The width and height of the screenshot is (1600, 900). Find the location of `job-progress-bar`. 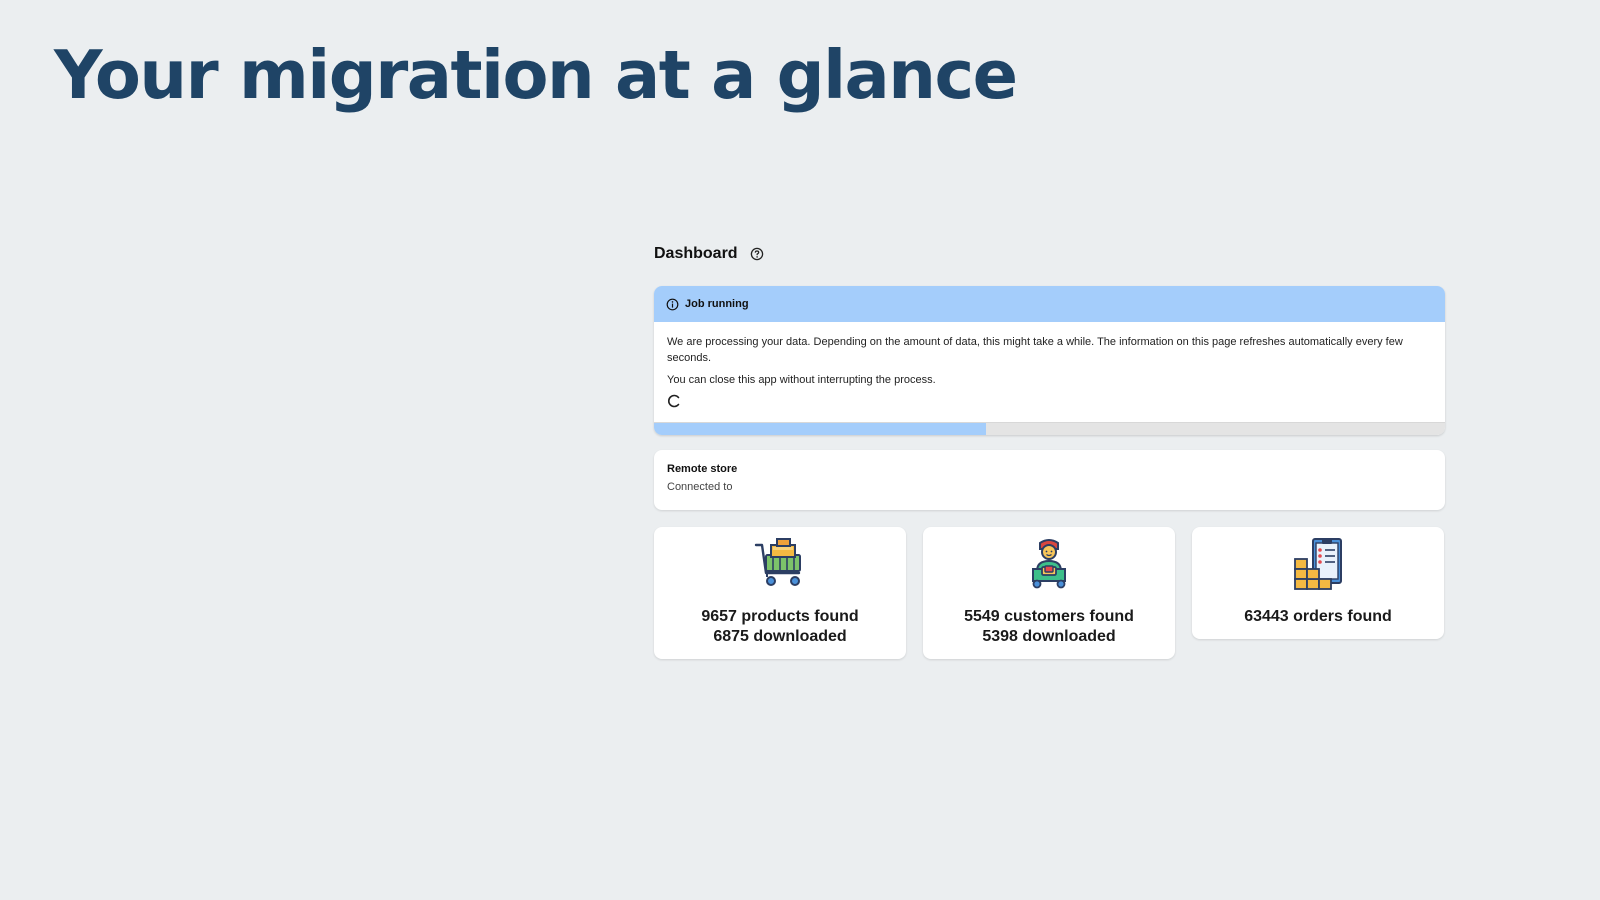

job-progress-bar is located at coordinates (1049, 428).